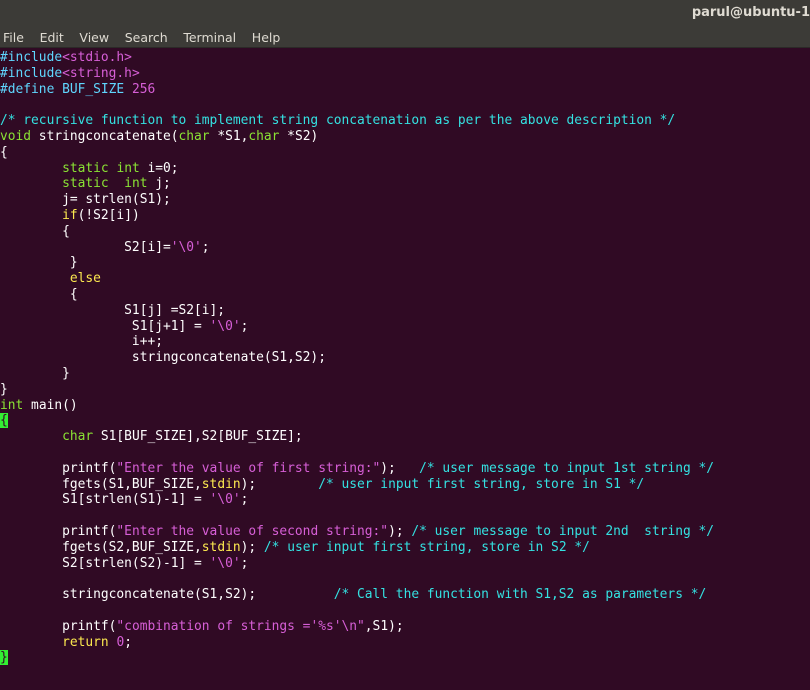 This screenshot has width=810, height=690. I want to click on code-line: S1[j+1] = '\0';, so click(124, 327).